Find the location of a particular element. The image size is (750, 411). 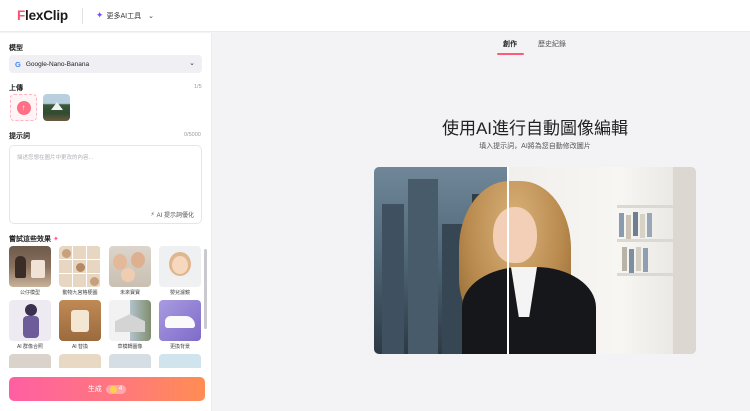

effect-item: AI 替換 is located at coordinates (80, 325).